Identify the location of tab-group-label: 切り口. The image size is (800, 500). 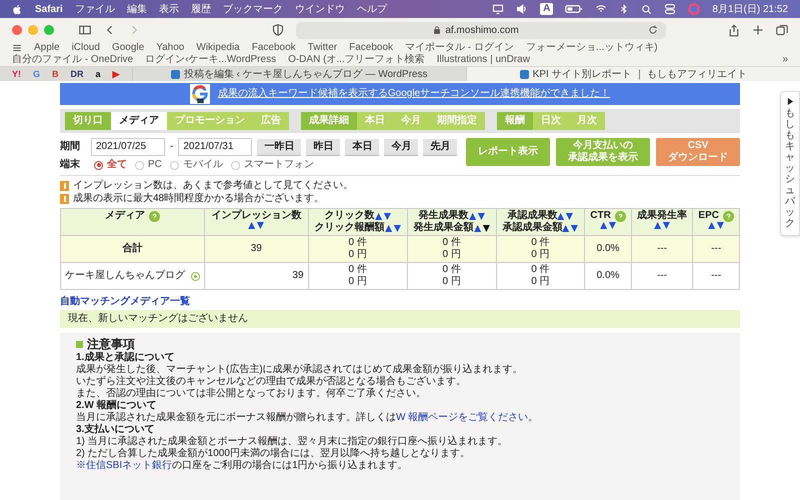
(88, 121).